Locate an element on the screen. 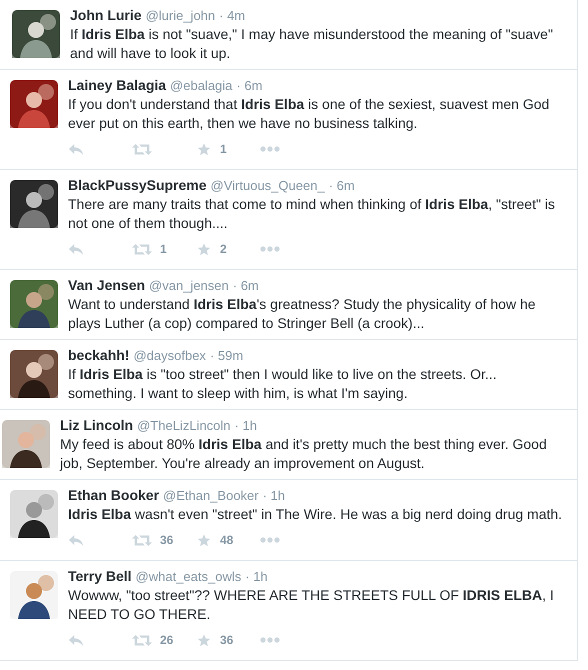 Image resolution: width=588 pixels, height=670 pixels. user-handle: @TheLizLincoln is located at coordinates (184, 425).